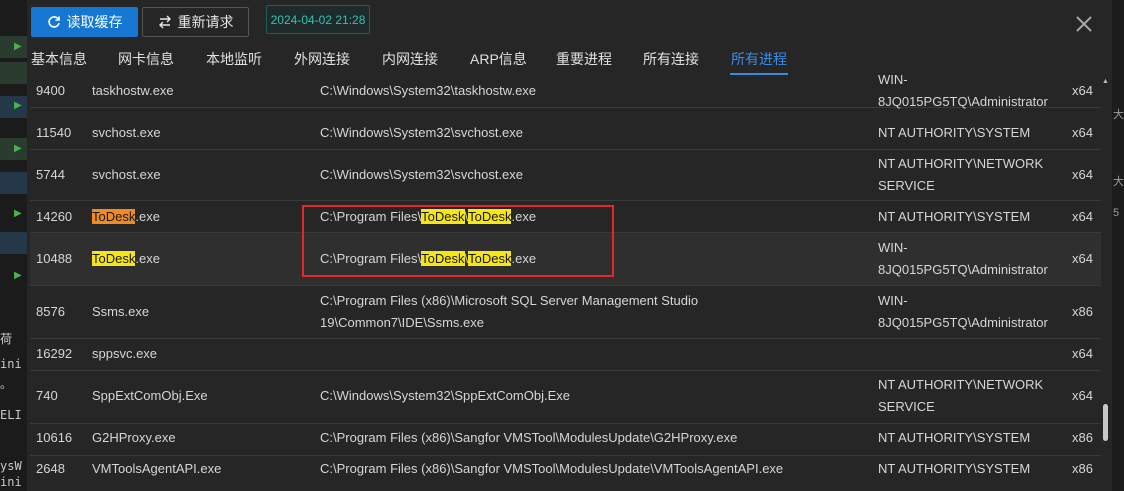 The image size is (1124, 491). I want to click on background-text: 。, so click(6, 384).